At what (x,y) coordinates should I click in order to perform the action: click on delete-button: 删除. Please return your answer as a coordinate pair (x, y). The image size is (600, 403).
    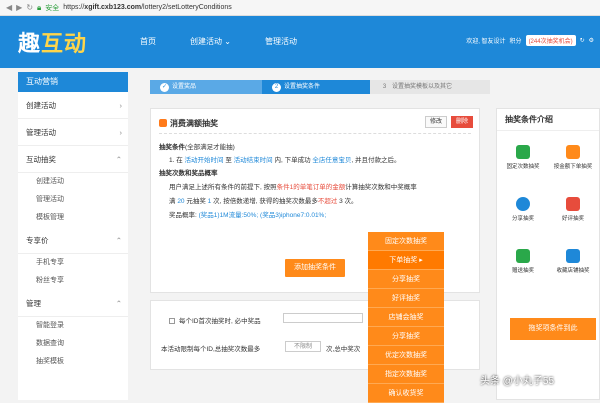
    Looking at the image, I should click on (462, 122).